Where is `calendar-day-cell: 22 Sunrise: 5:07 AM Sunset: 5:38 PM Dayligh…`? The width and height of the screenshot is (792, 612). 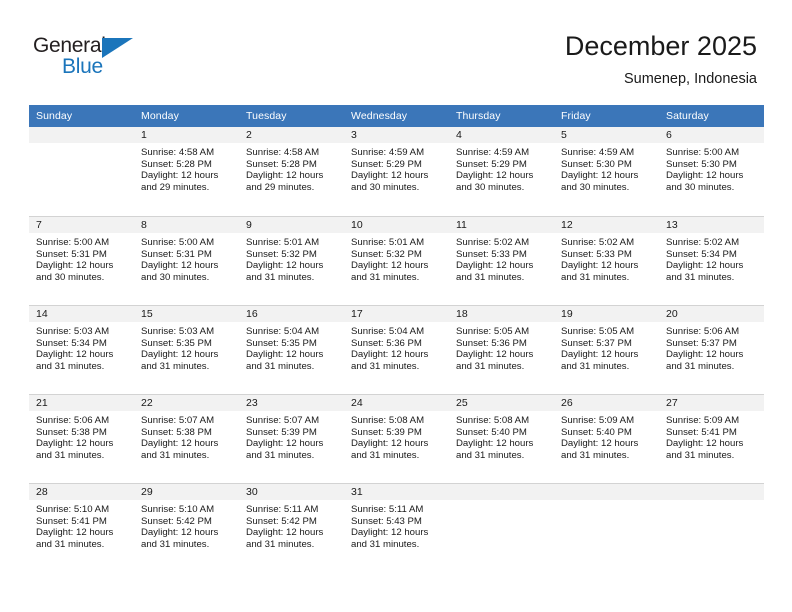 calendar-day-cell: 22 Sunrise: 5:07 AM Sunset: 5:38 PM Dayligh… is located at coordinates (186, 438).